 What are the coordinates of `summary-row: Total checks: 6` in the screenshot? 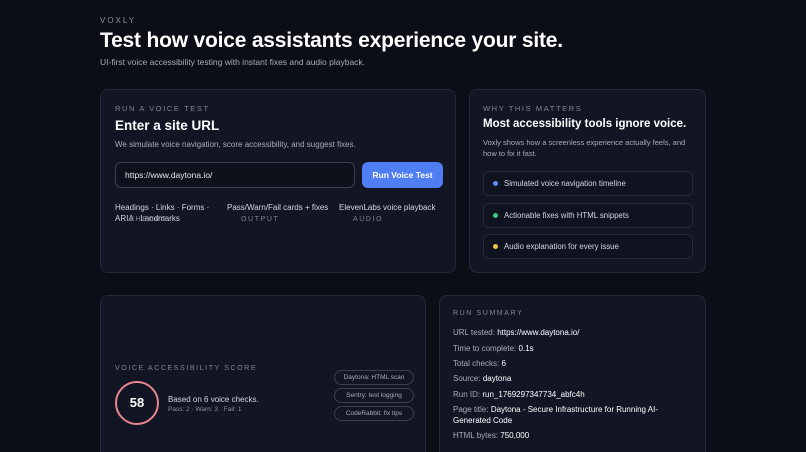 It's located at (573, 363).